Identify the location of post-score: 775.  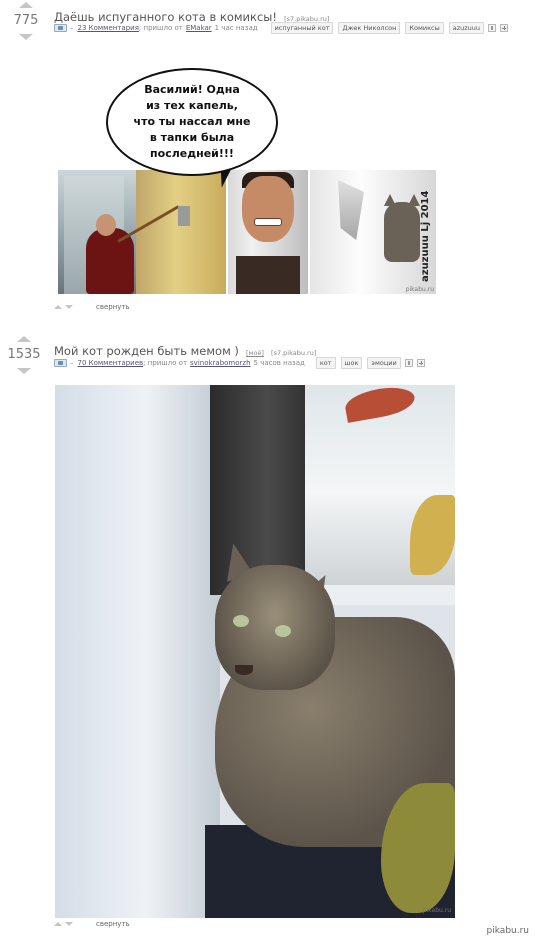
(26, 20).